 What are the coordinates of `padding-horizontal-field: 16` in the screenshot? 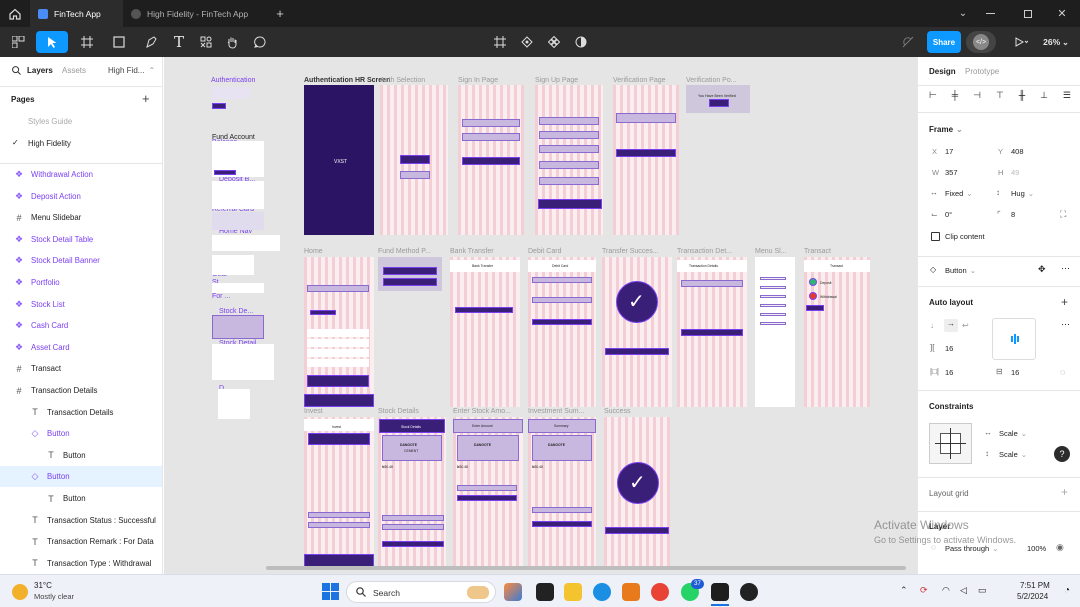 It's located at (949, 372).